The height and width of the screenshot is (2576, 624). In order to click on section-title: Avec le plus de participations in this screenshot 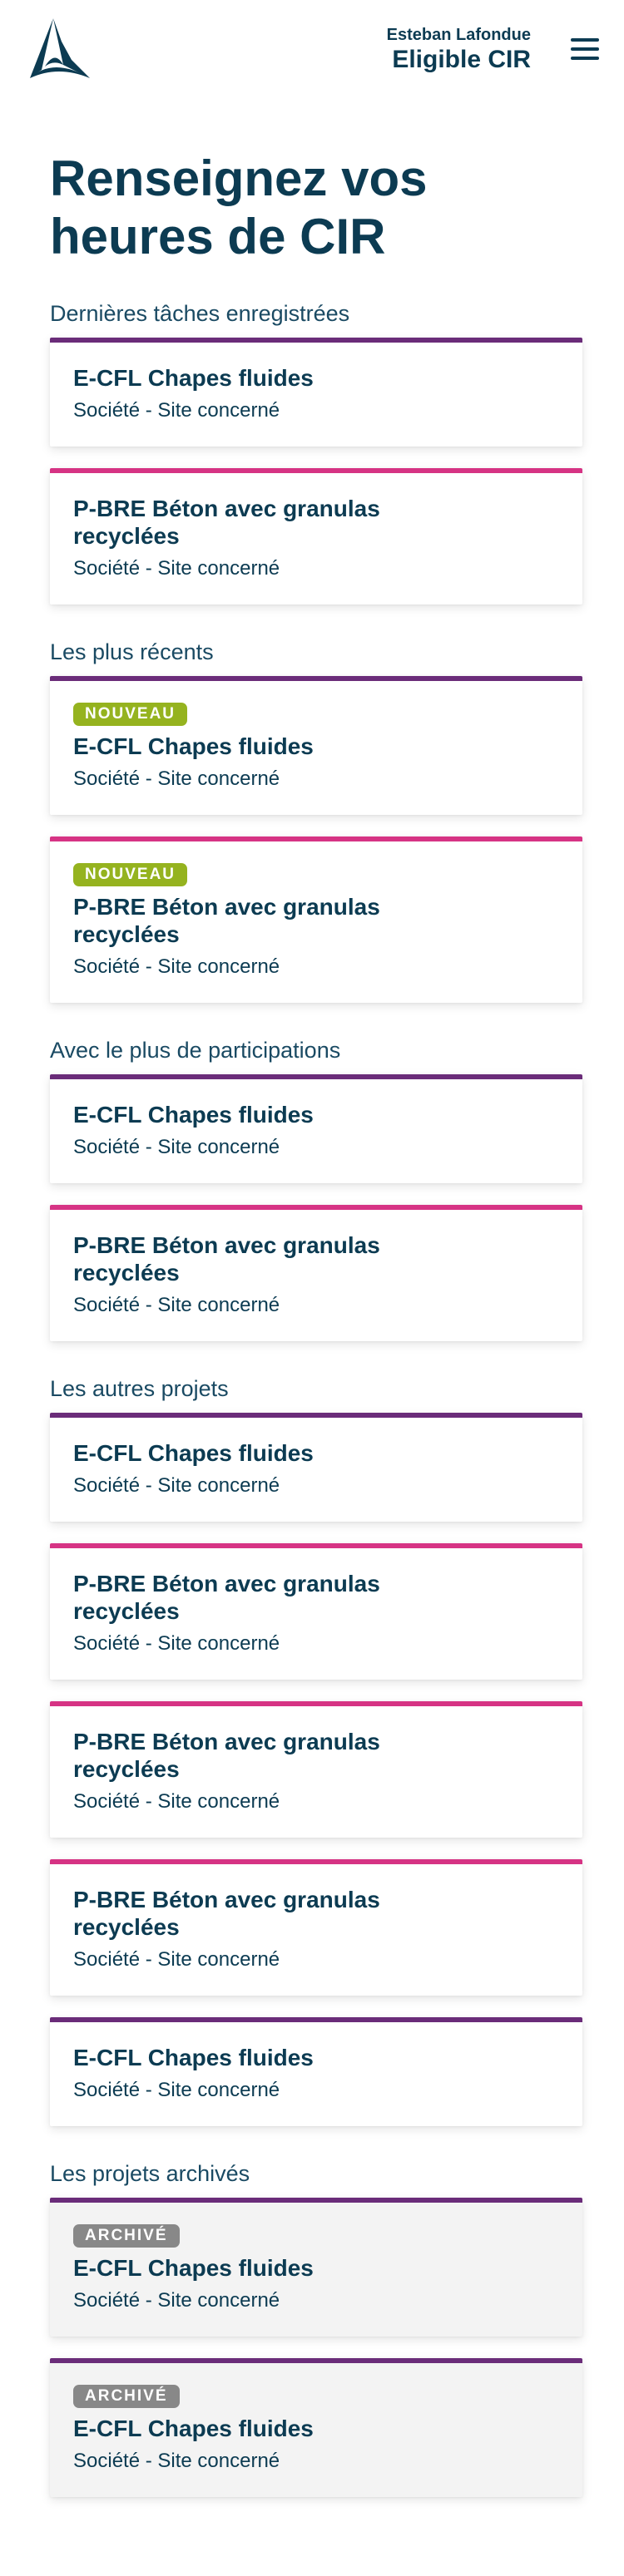, I will do `click(195, 1050)`.